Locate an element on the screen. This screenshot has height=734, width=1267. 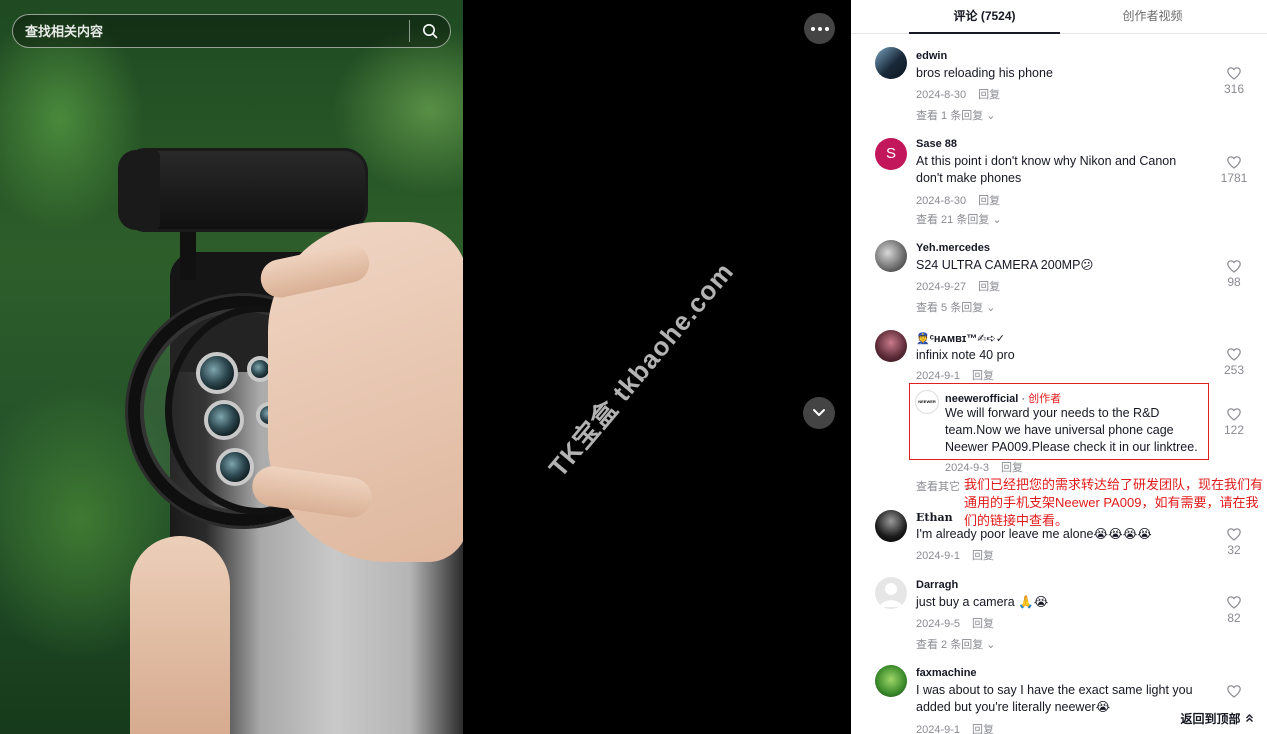
comment-text: S24 ULTRA CAMERA 200MP😕 is located at coordinates (1005, 265).